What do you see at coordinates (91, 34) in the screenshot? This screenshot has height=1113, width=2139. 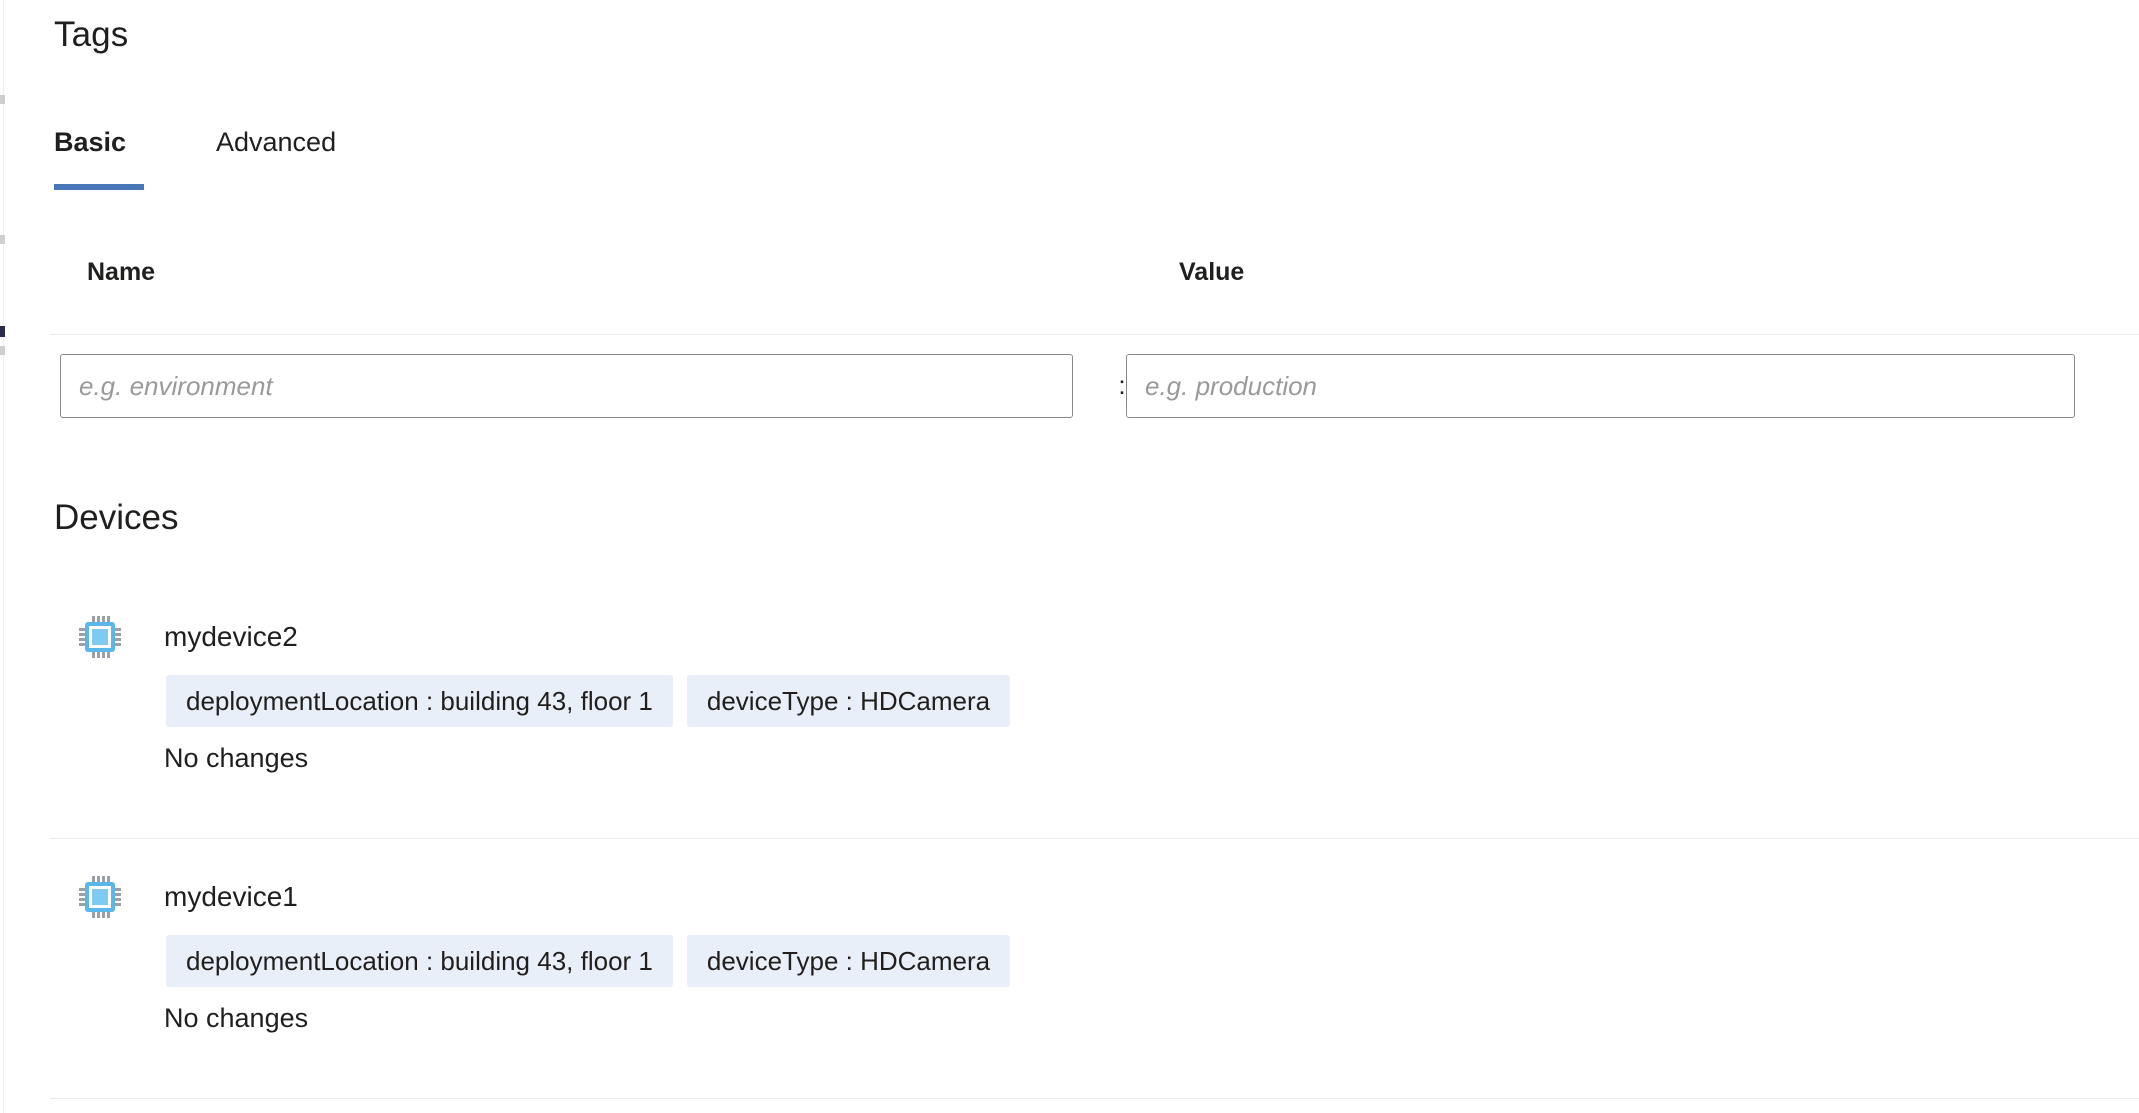 I see `tags-section-heading: Tags` at bounding box center [91, 34].